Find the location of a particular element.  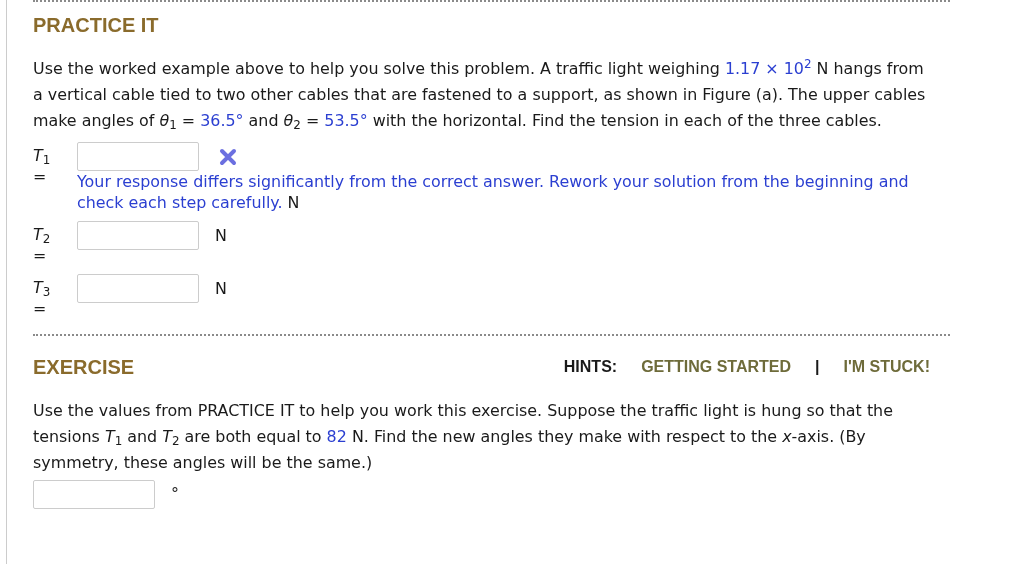

problem-text: Use the values from PRACTICE IT to help you work this exercise. Suppose the traffic light is hung so that the tensions T$_{1}$ and T$_{2}$ are both equal to 82 N. Find the new angles they make with respect to the x-axis. (By symmetry, these angles will be the same.) is located at coordinates (463, 436).